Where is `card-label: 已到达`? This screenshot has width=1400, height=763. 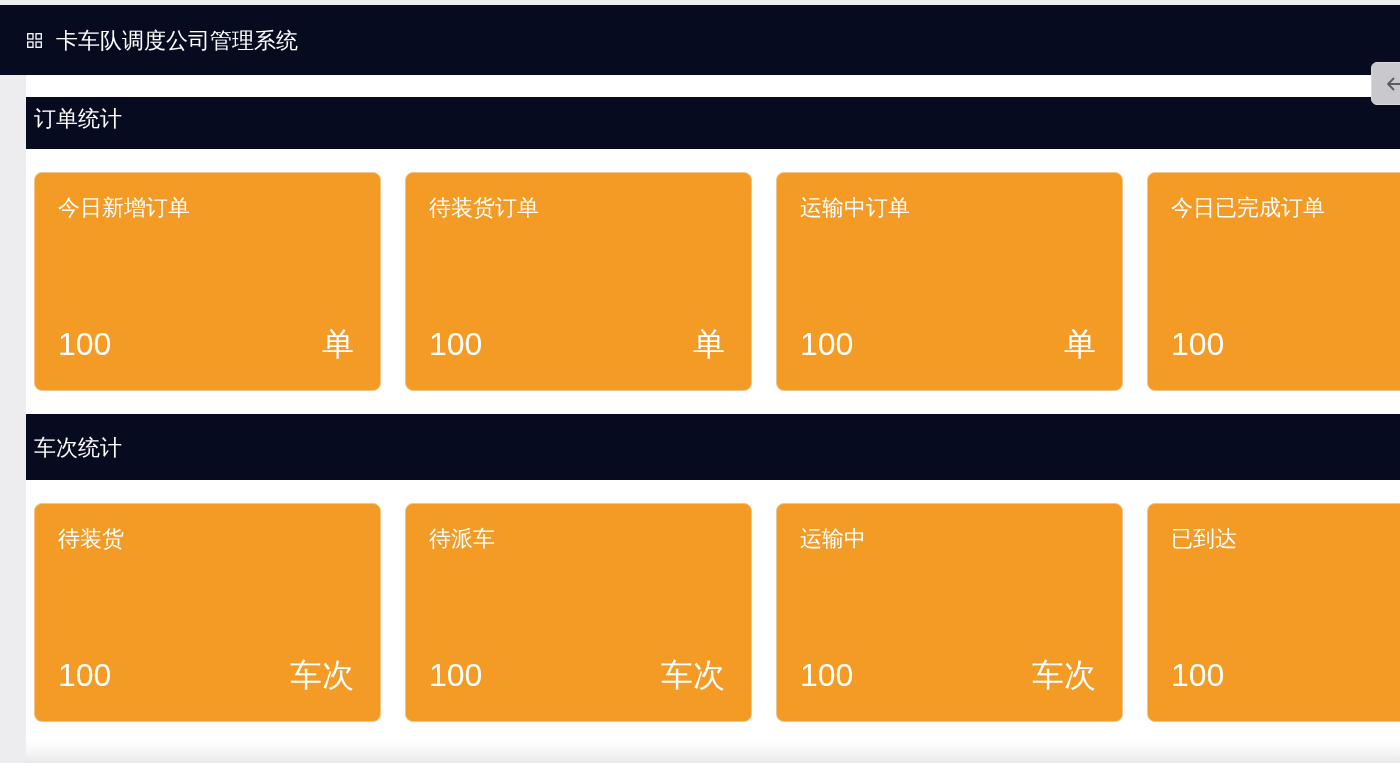 card-label: 已到达 is located at coordinates (1204, 539).